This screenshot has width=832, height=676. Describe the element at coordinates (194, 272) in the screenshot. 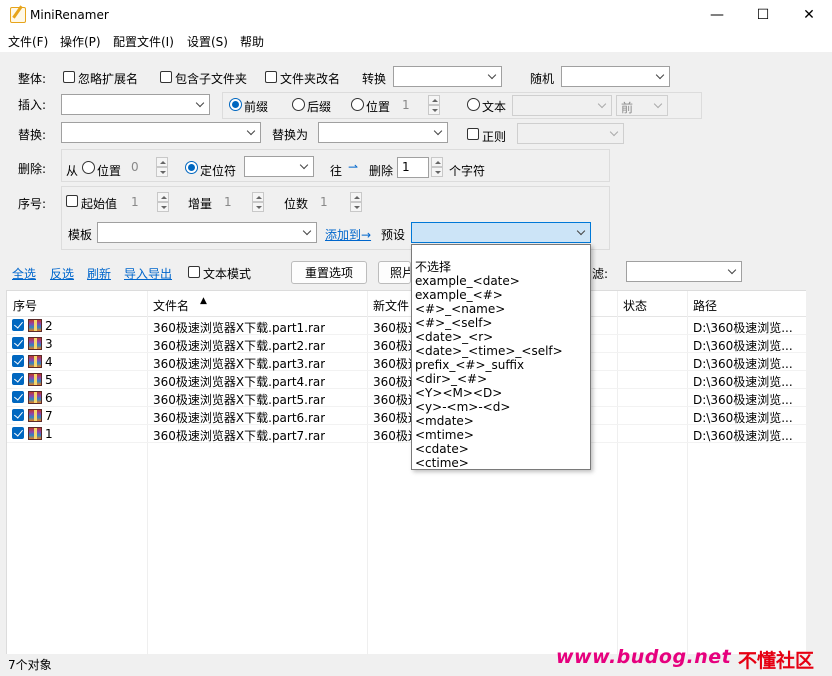

I see `text-mode-checkbox` at that location.